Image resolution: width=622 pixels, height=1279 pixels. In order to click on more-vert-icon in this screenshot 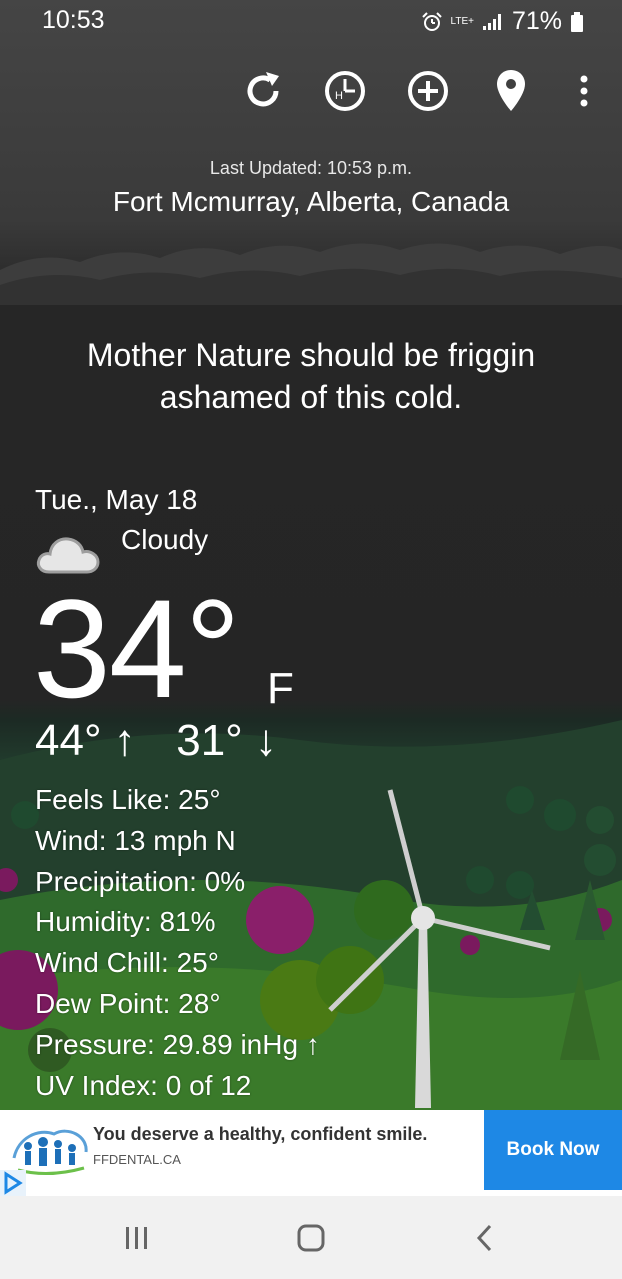, I will do `click(584, 91)`.